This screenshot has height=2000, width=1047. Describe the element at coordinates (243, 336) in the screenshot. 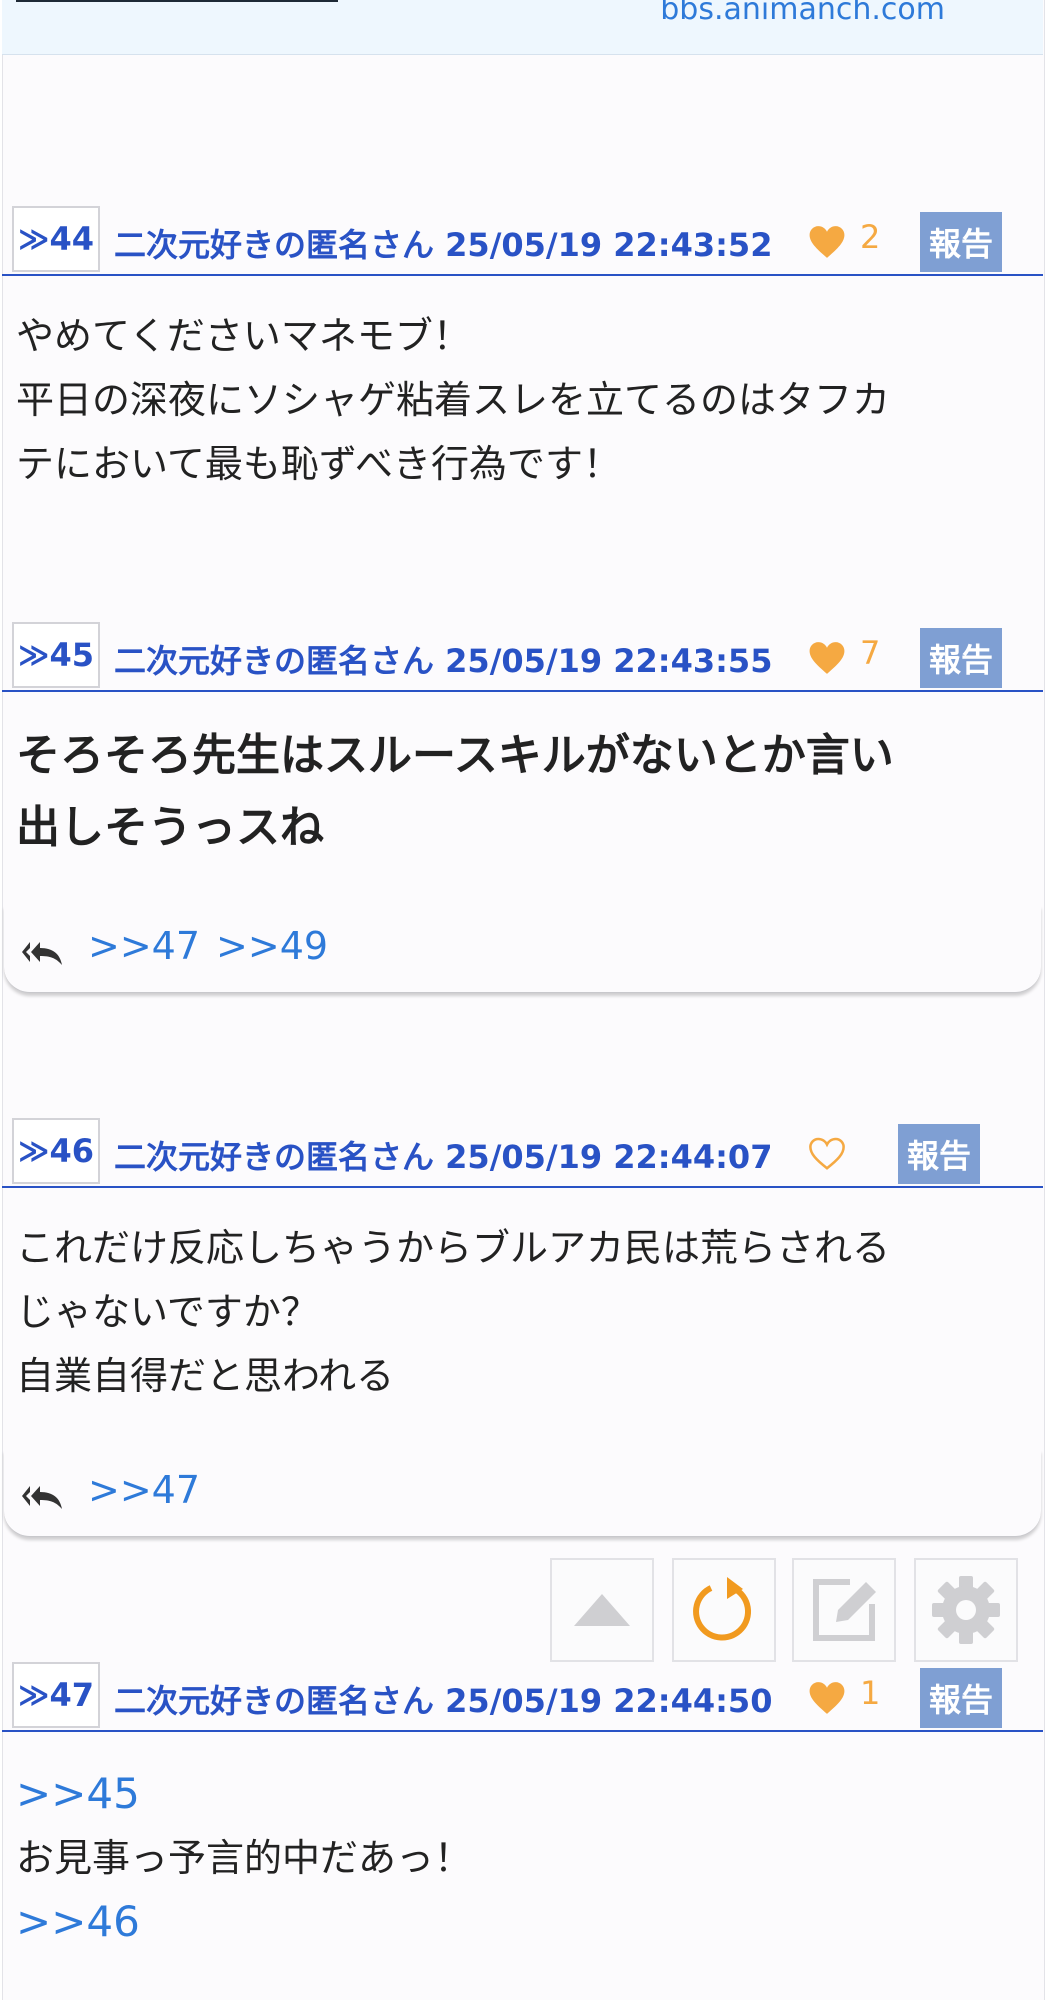

I see `post-line: やめてくださいマネモブ！` at that location.